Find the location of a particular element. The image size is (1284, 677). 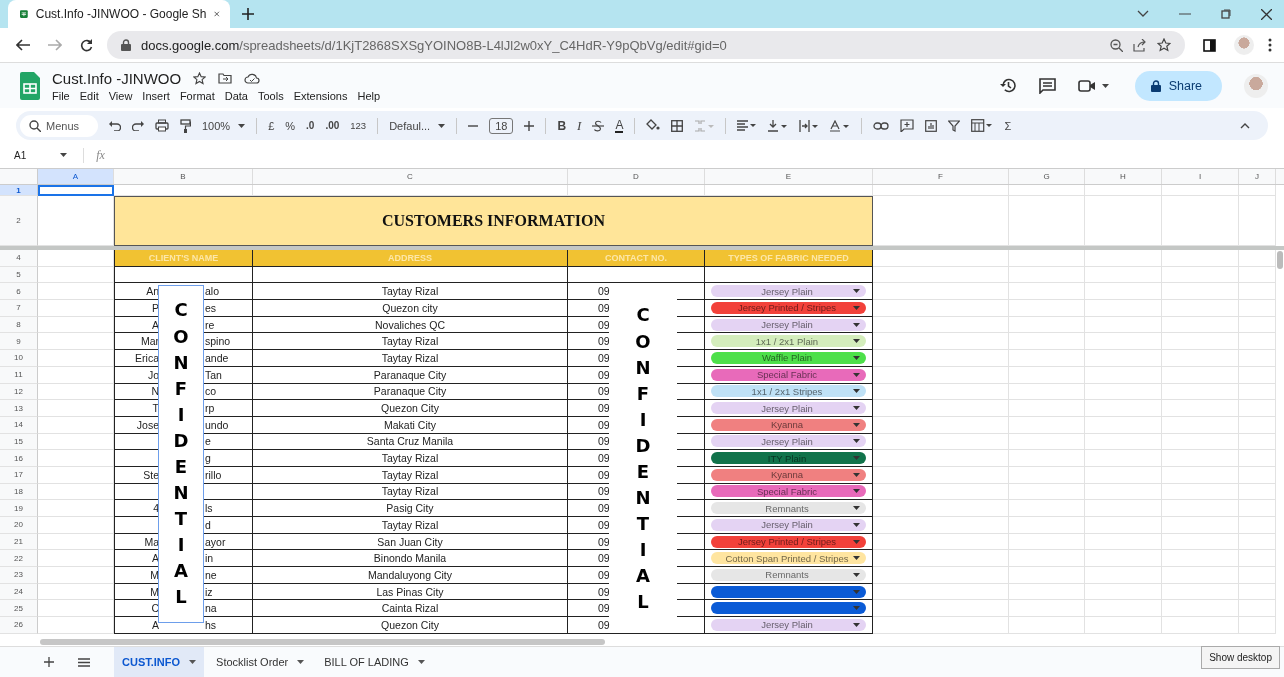

row-header: 19 is located at coordinates (19, 508).